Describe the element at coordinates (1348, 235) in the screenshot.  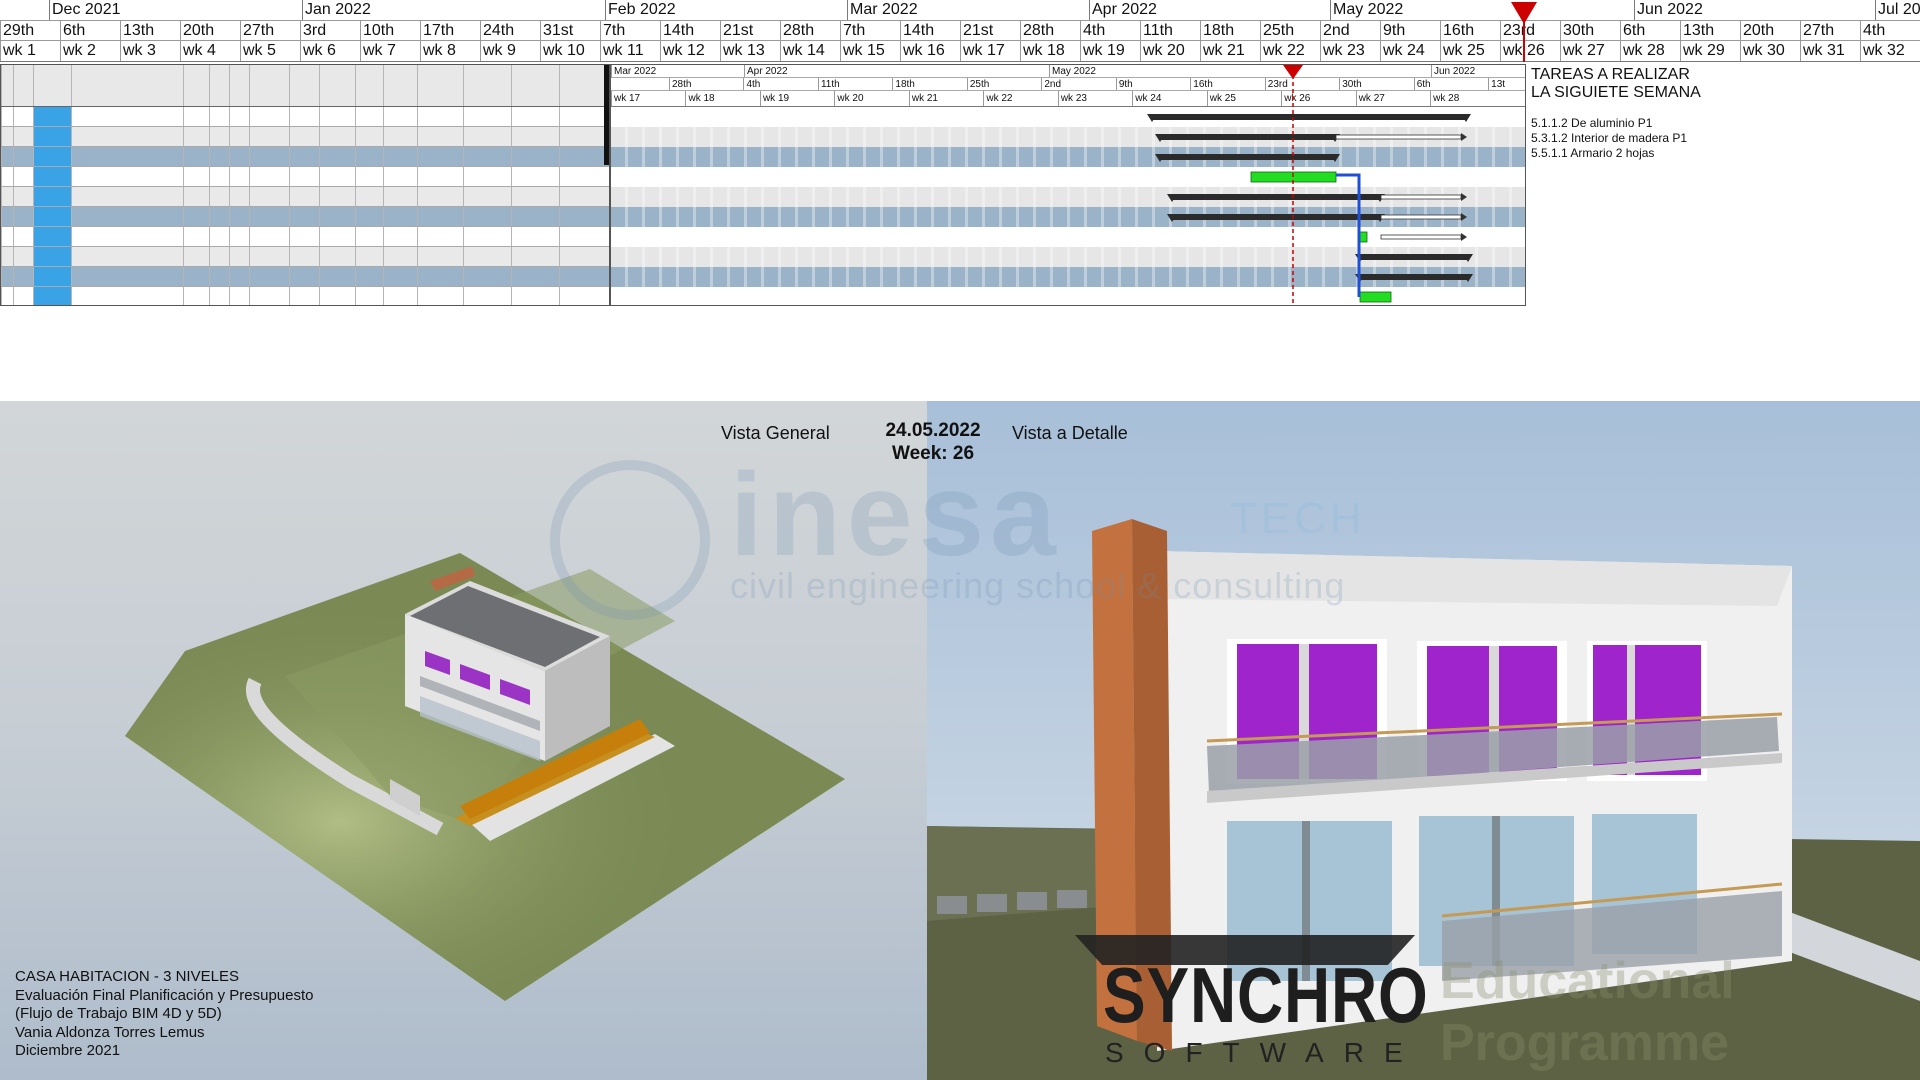
I see `dependency-link` at that location.